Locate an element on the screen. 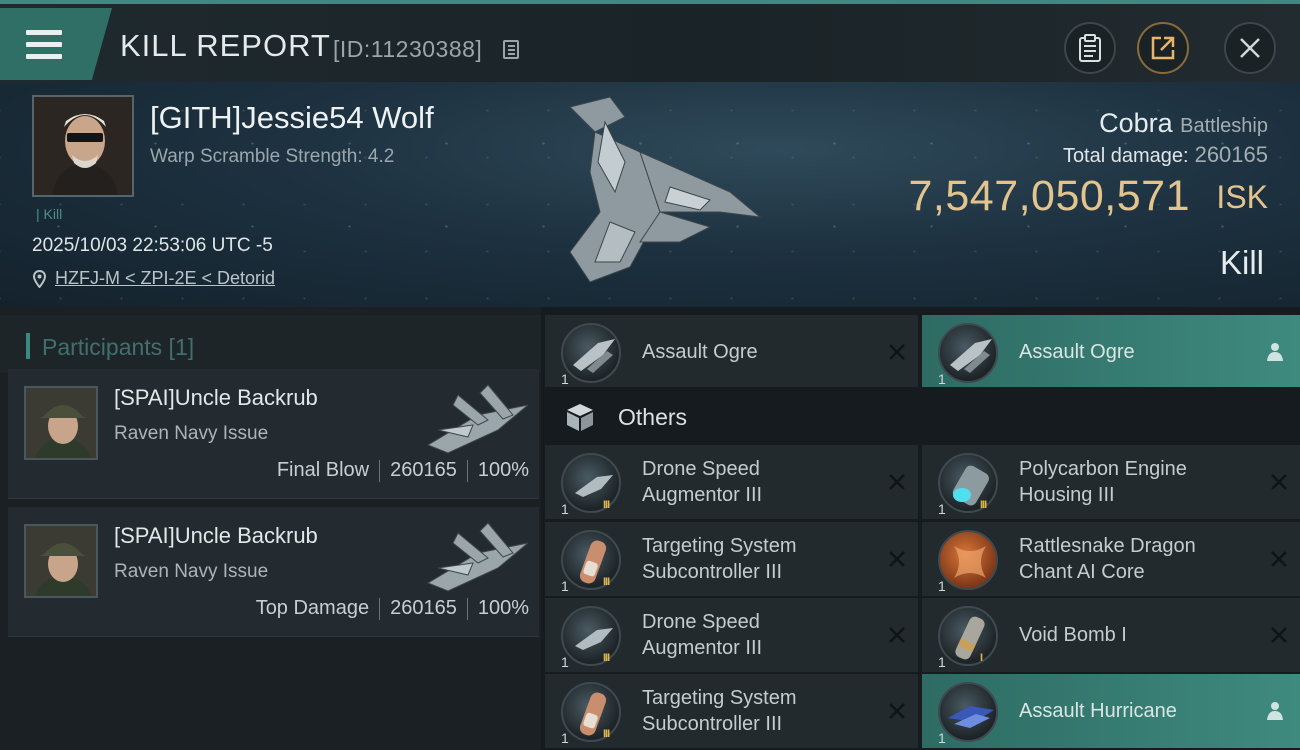 The width and height of the screenshot is (1300, 750). item-slot: 1 Rattlesnake Dragon Chant AI Core is located at coordinates (1111, 559).